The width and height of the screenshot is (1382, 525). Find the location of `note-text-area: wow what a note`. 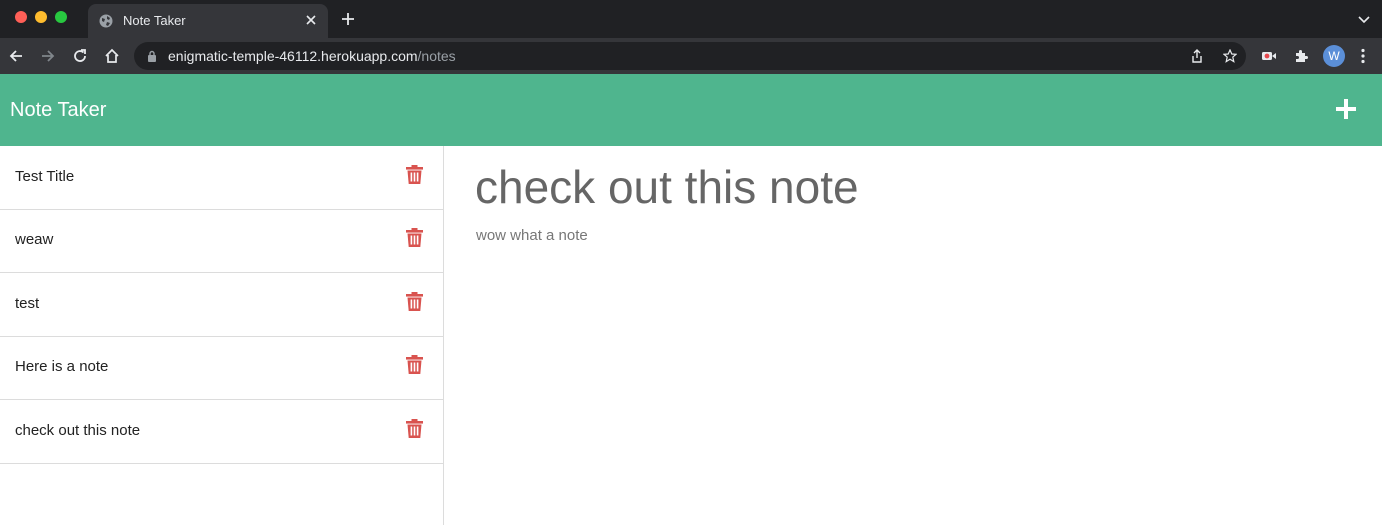

note-text-area: wow what a note is located at coordinates (532, 235).